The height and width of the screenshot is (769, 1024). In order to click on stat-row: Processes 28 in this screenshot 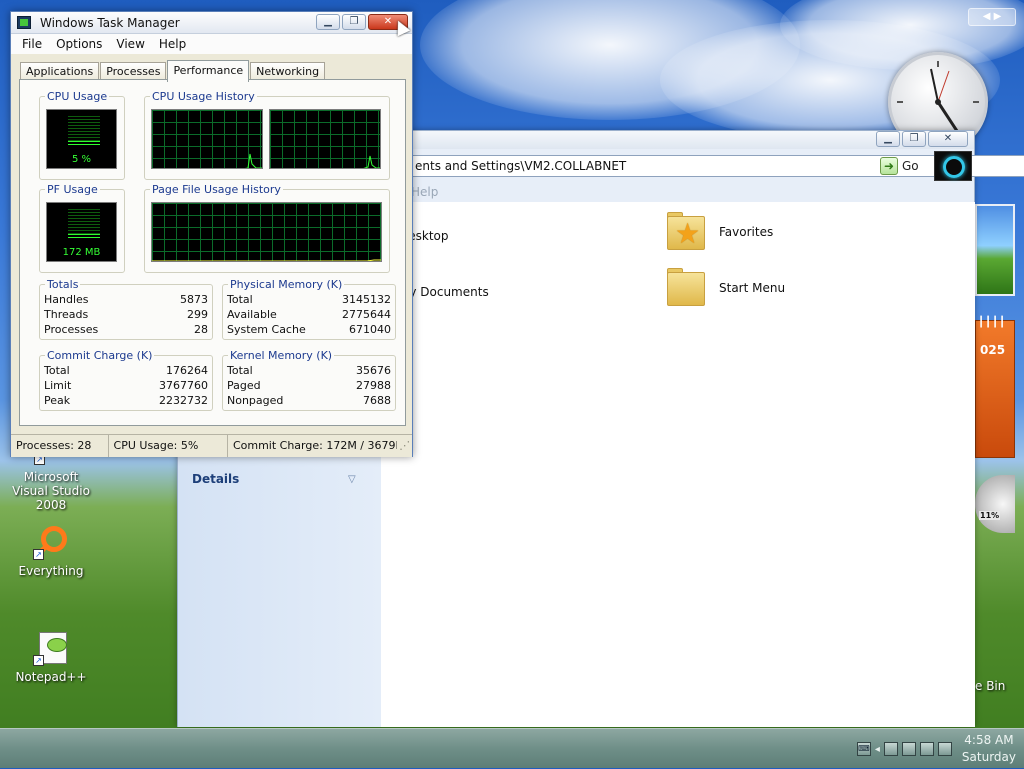, I will do `click(126, 329)`.